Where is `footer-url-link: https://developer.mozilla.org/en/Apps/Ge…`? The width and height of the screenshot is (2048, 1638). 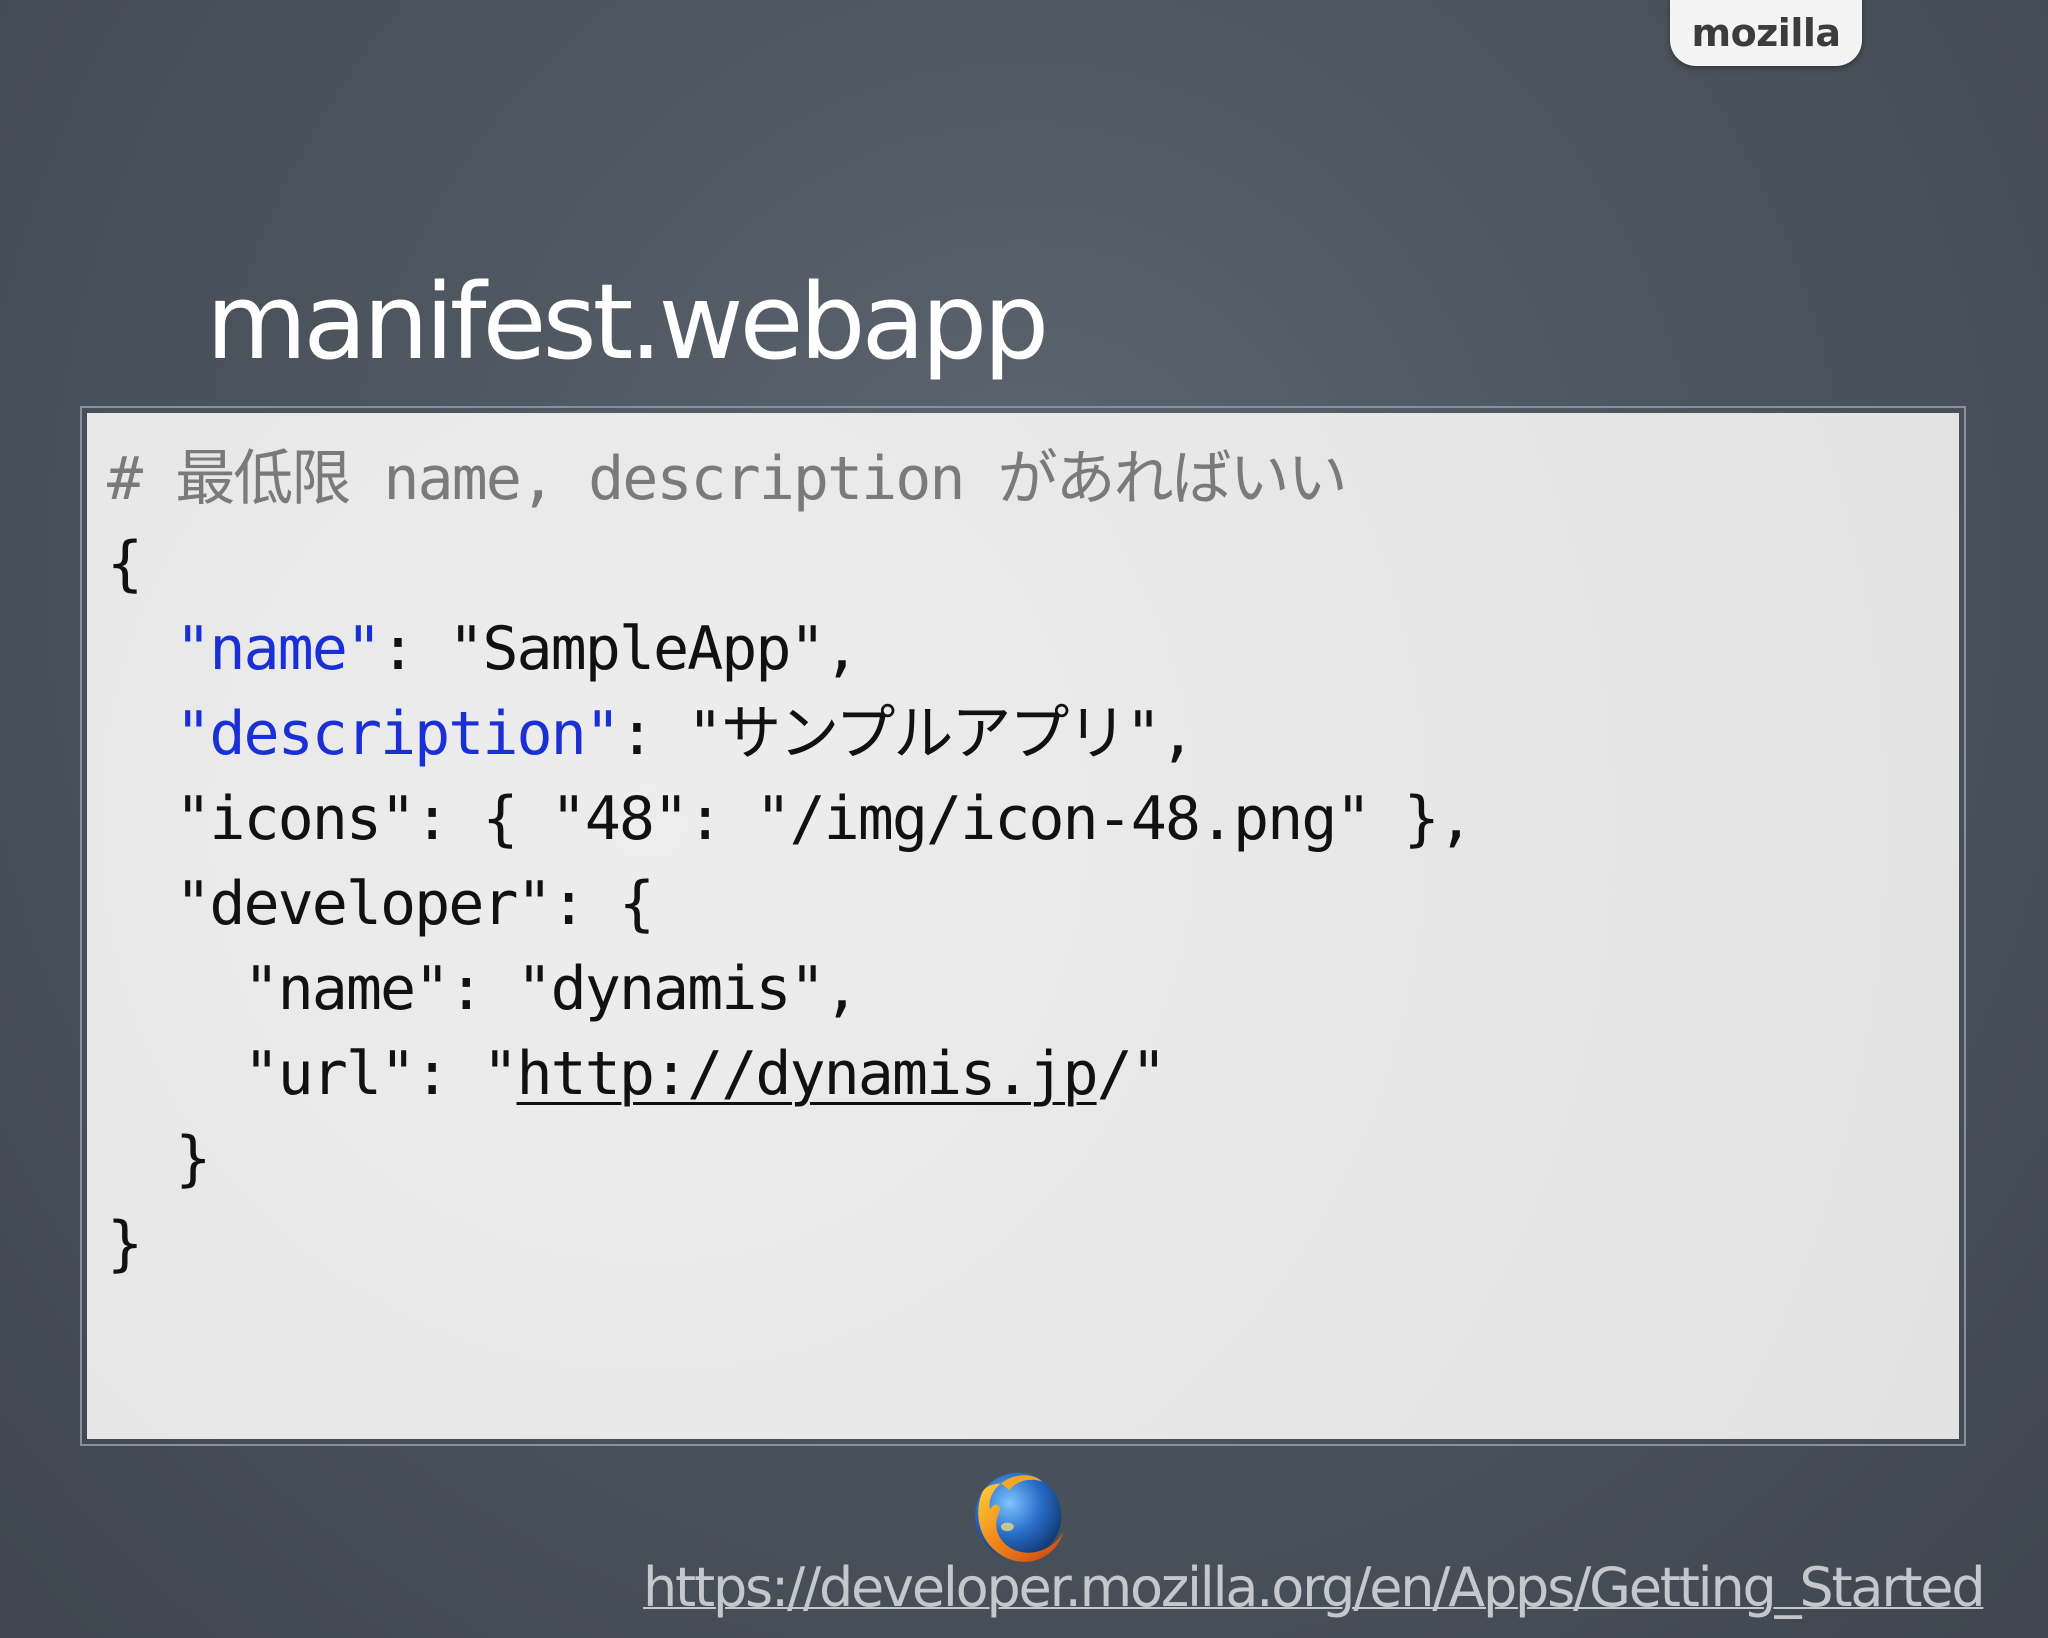 footer-url-link: https://developer.mozilla.org/en/Apps/Ge… is located at coordinates (1314, 1587).